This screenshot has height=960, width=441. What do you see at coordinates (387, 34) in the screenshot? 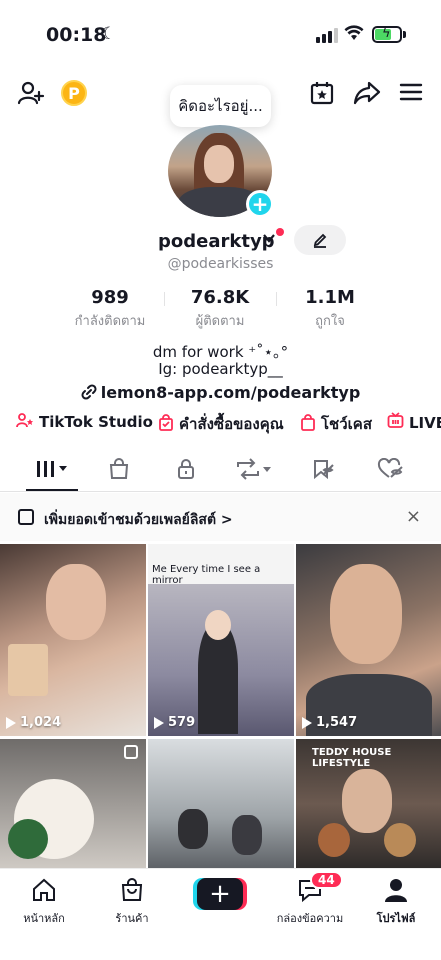
I see `battery-icon: ϟ` at bounding box center [387, 34].